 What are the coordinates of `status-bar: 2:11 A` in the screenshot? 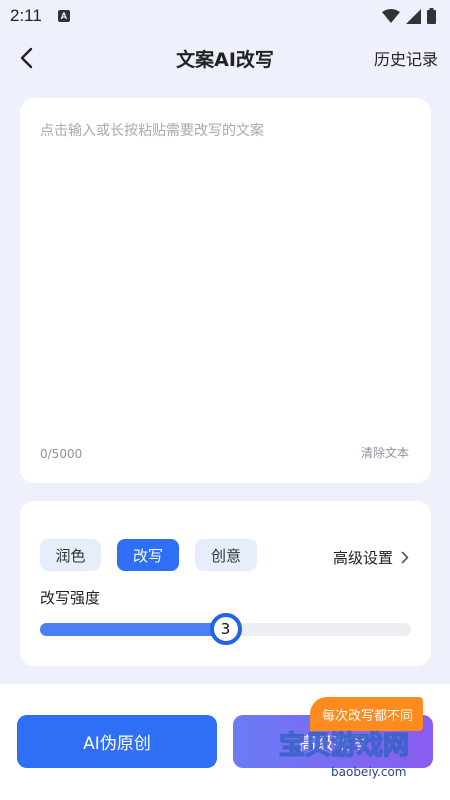 It's located at (225, 16).